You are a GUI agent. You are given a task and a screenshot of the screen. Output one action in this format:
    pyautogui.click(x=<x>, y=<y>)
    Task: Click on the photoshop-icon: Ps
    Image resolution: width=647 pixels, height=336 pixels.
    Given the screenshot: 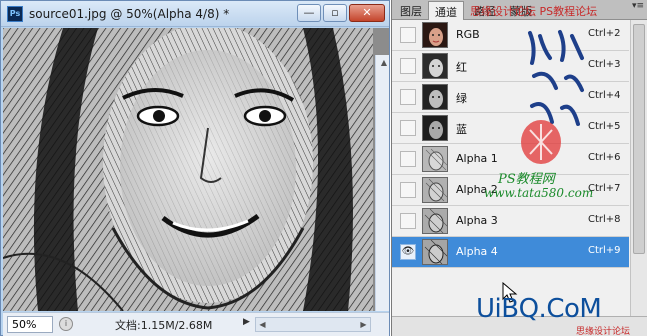 What is the action you would take?
    pyautogui.click(x=15, y=14)
    